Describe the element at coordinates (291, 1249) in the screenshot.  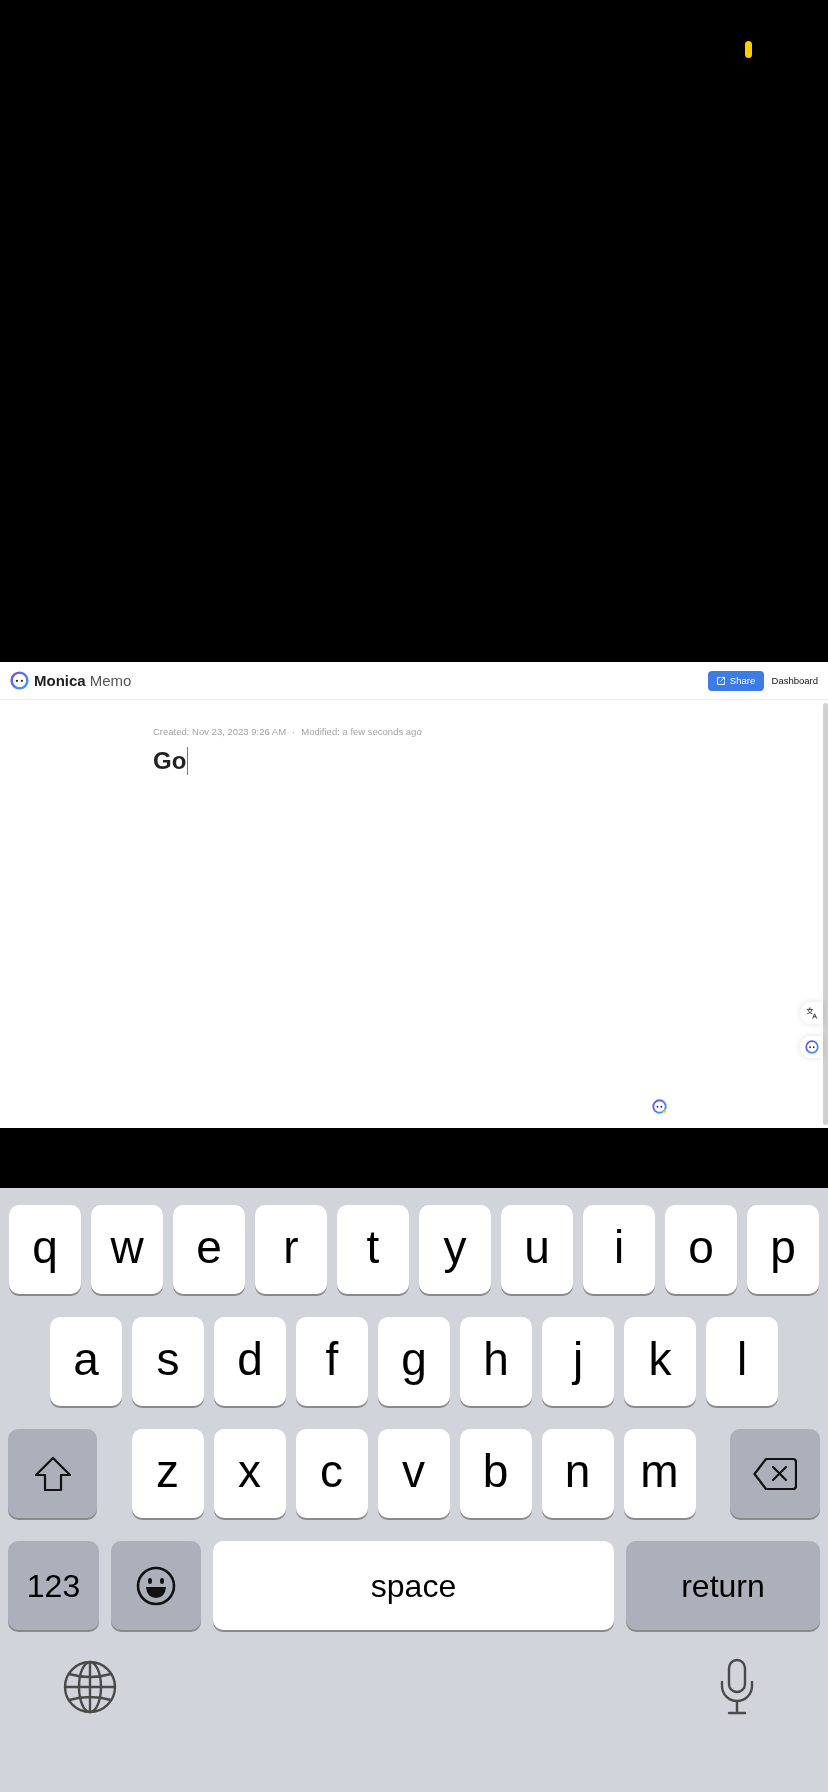
I see `letter-key: r` at that location.